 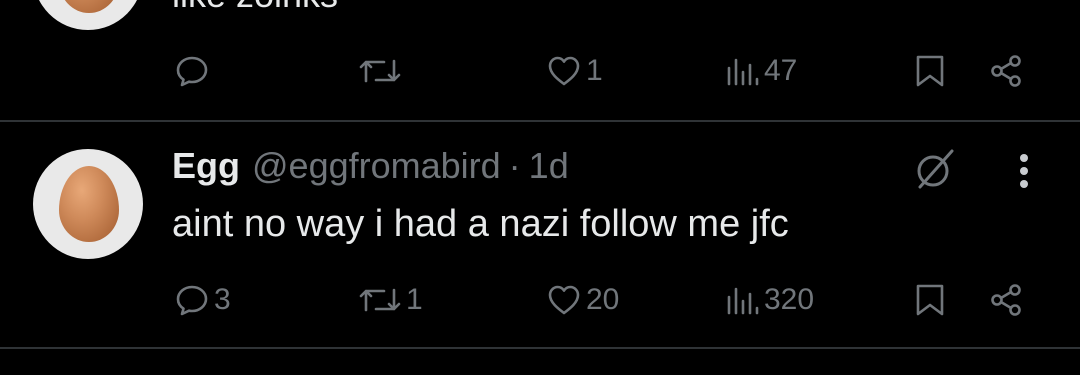 What do you see at coordinates (255, 8) in the screenshot?
I see `previous-tweet-text: like zoinks` at bounding box center [255, 8].